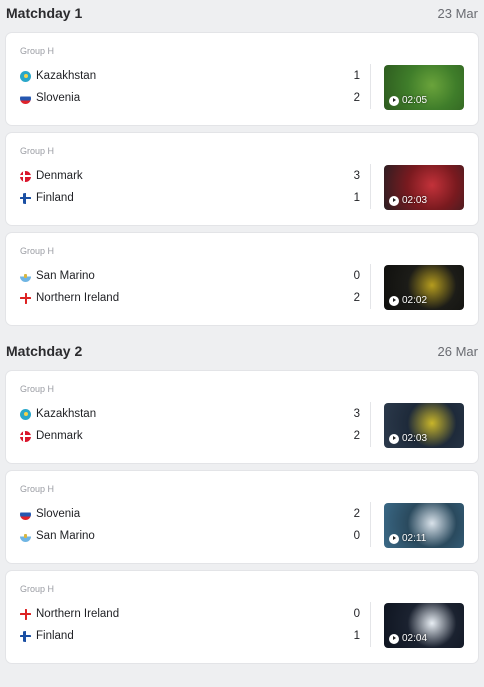 Image resolution: width=484 pixels, height=687 pixels. What do you see at coordinates (457, 351) in the screenshot?
I see `matchday-date: 26 Mar` at bounding box center [457, 351].